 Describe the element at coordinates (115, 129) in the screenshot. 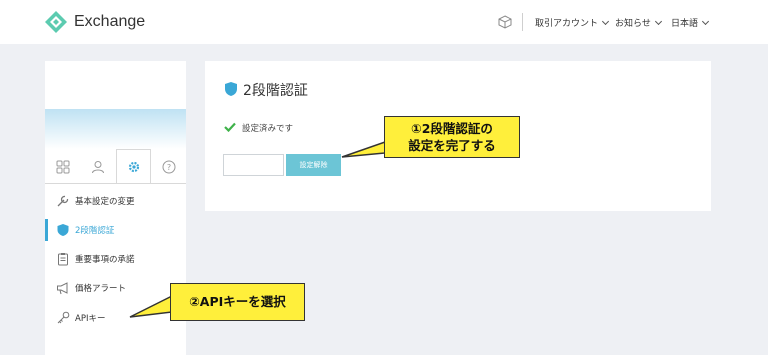

I see `sidebar-banner` at that location.